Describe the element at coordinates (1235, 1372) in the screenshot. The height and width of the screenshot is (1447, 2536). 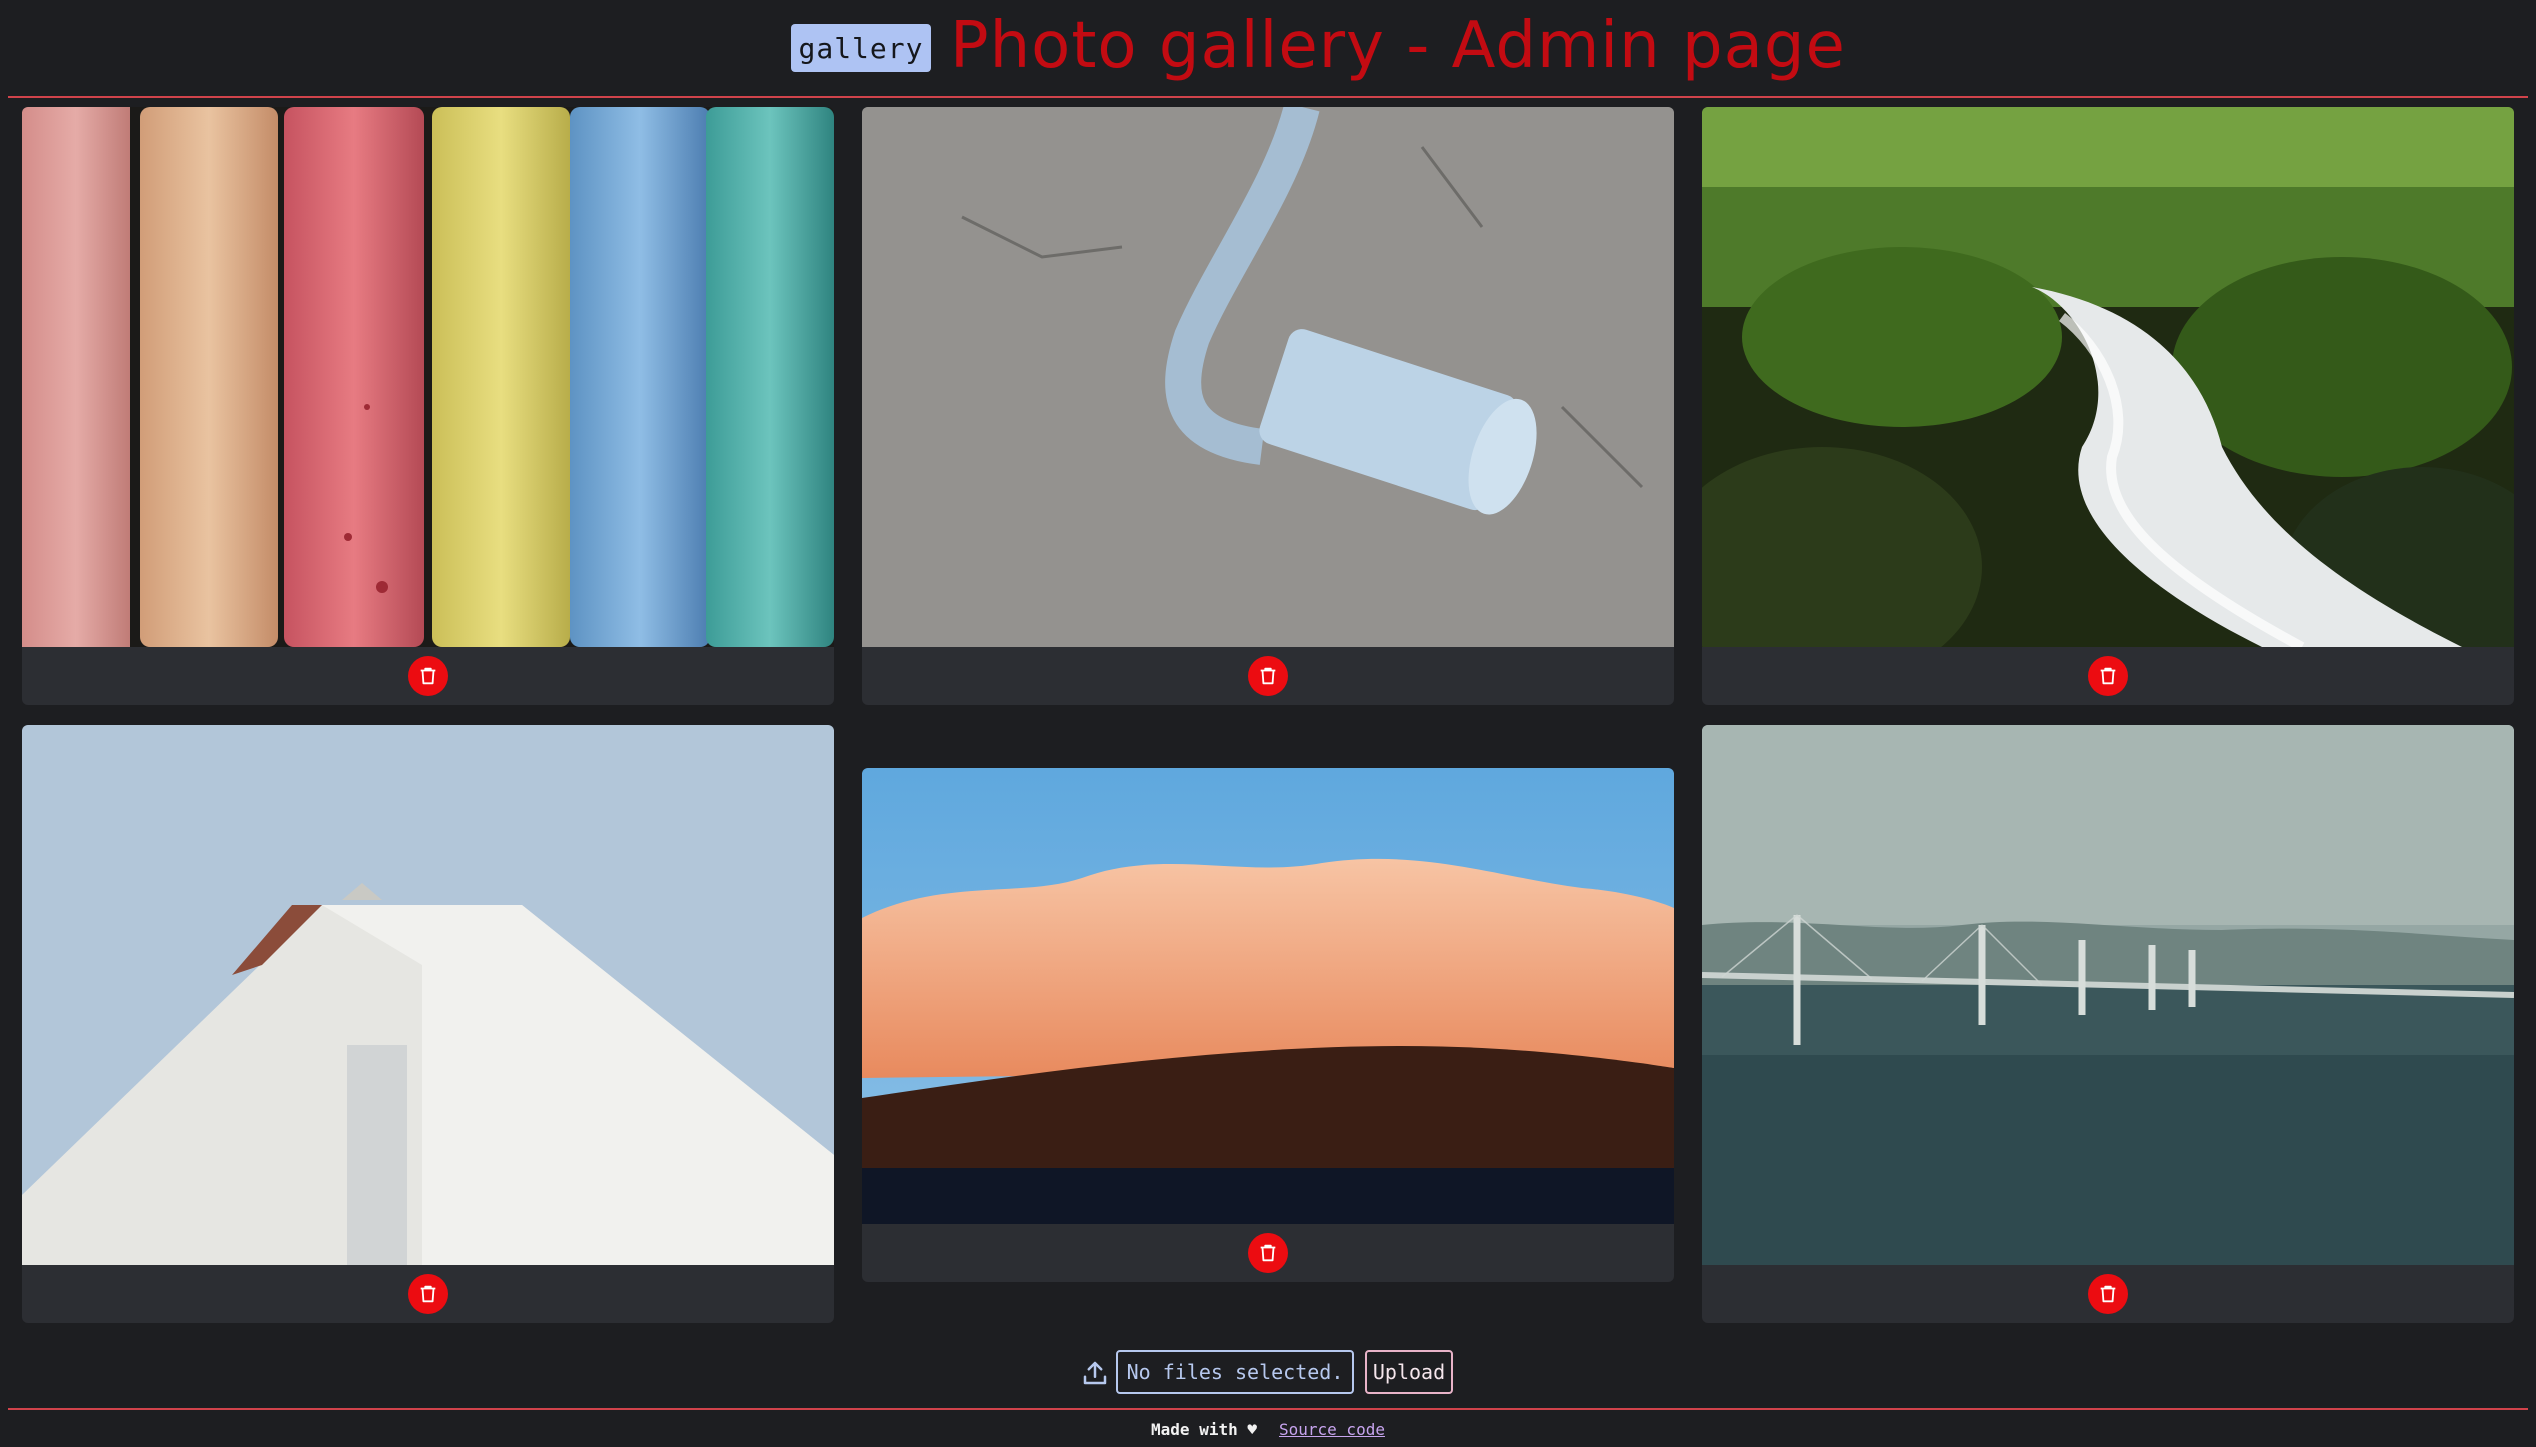
I see `file-input: No files selected.` at that location.